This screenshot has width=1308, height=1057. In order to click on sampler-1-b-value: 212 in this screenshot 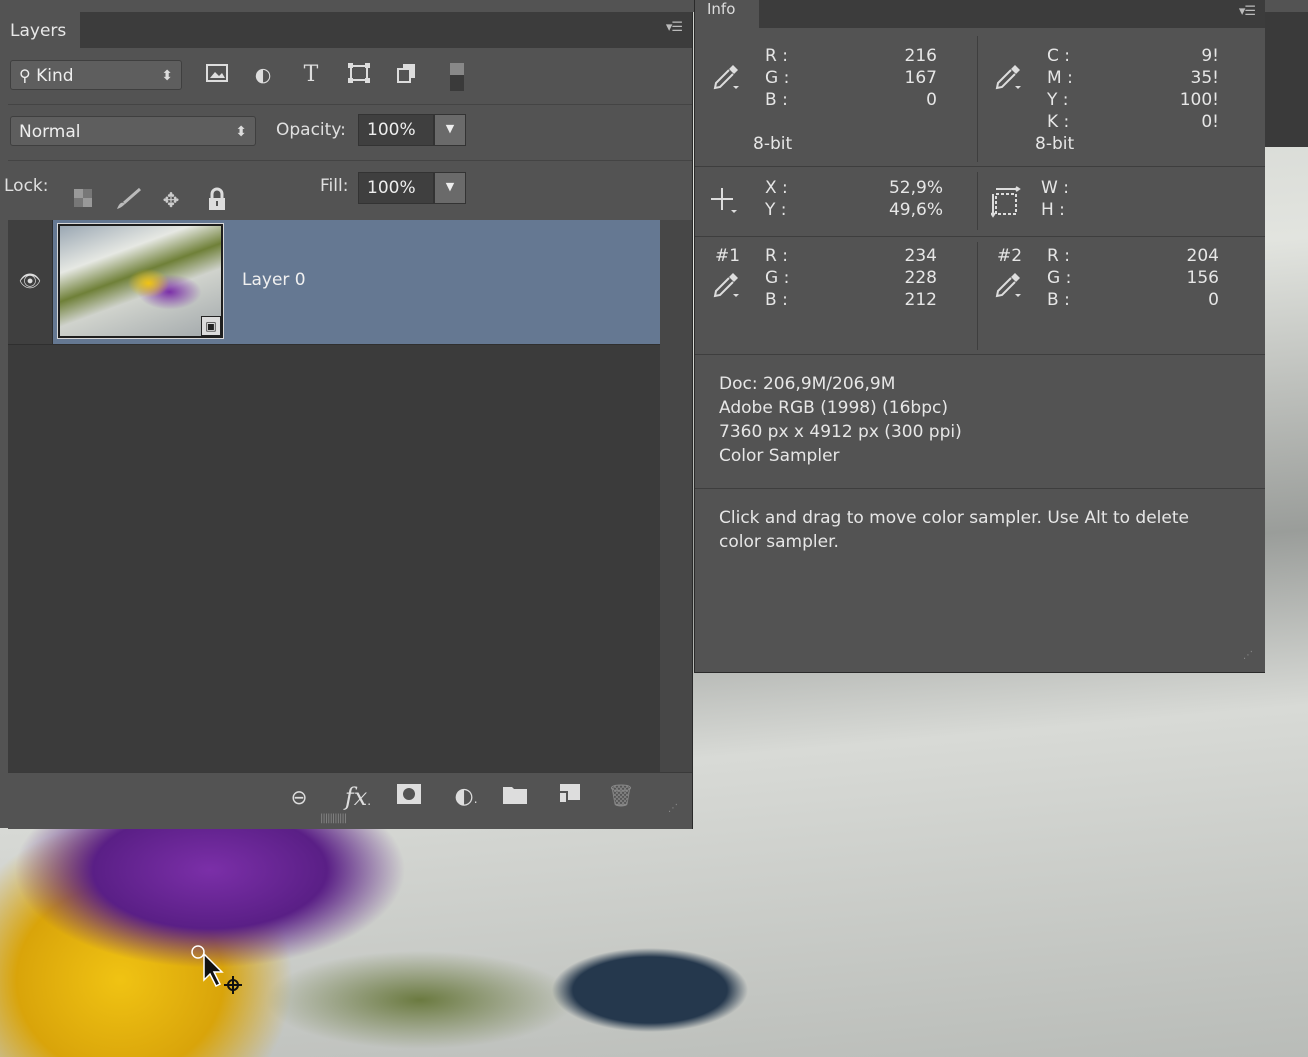, I will do `click(920, 300)`.